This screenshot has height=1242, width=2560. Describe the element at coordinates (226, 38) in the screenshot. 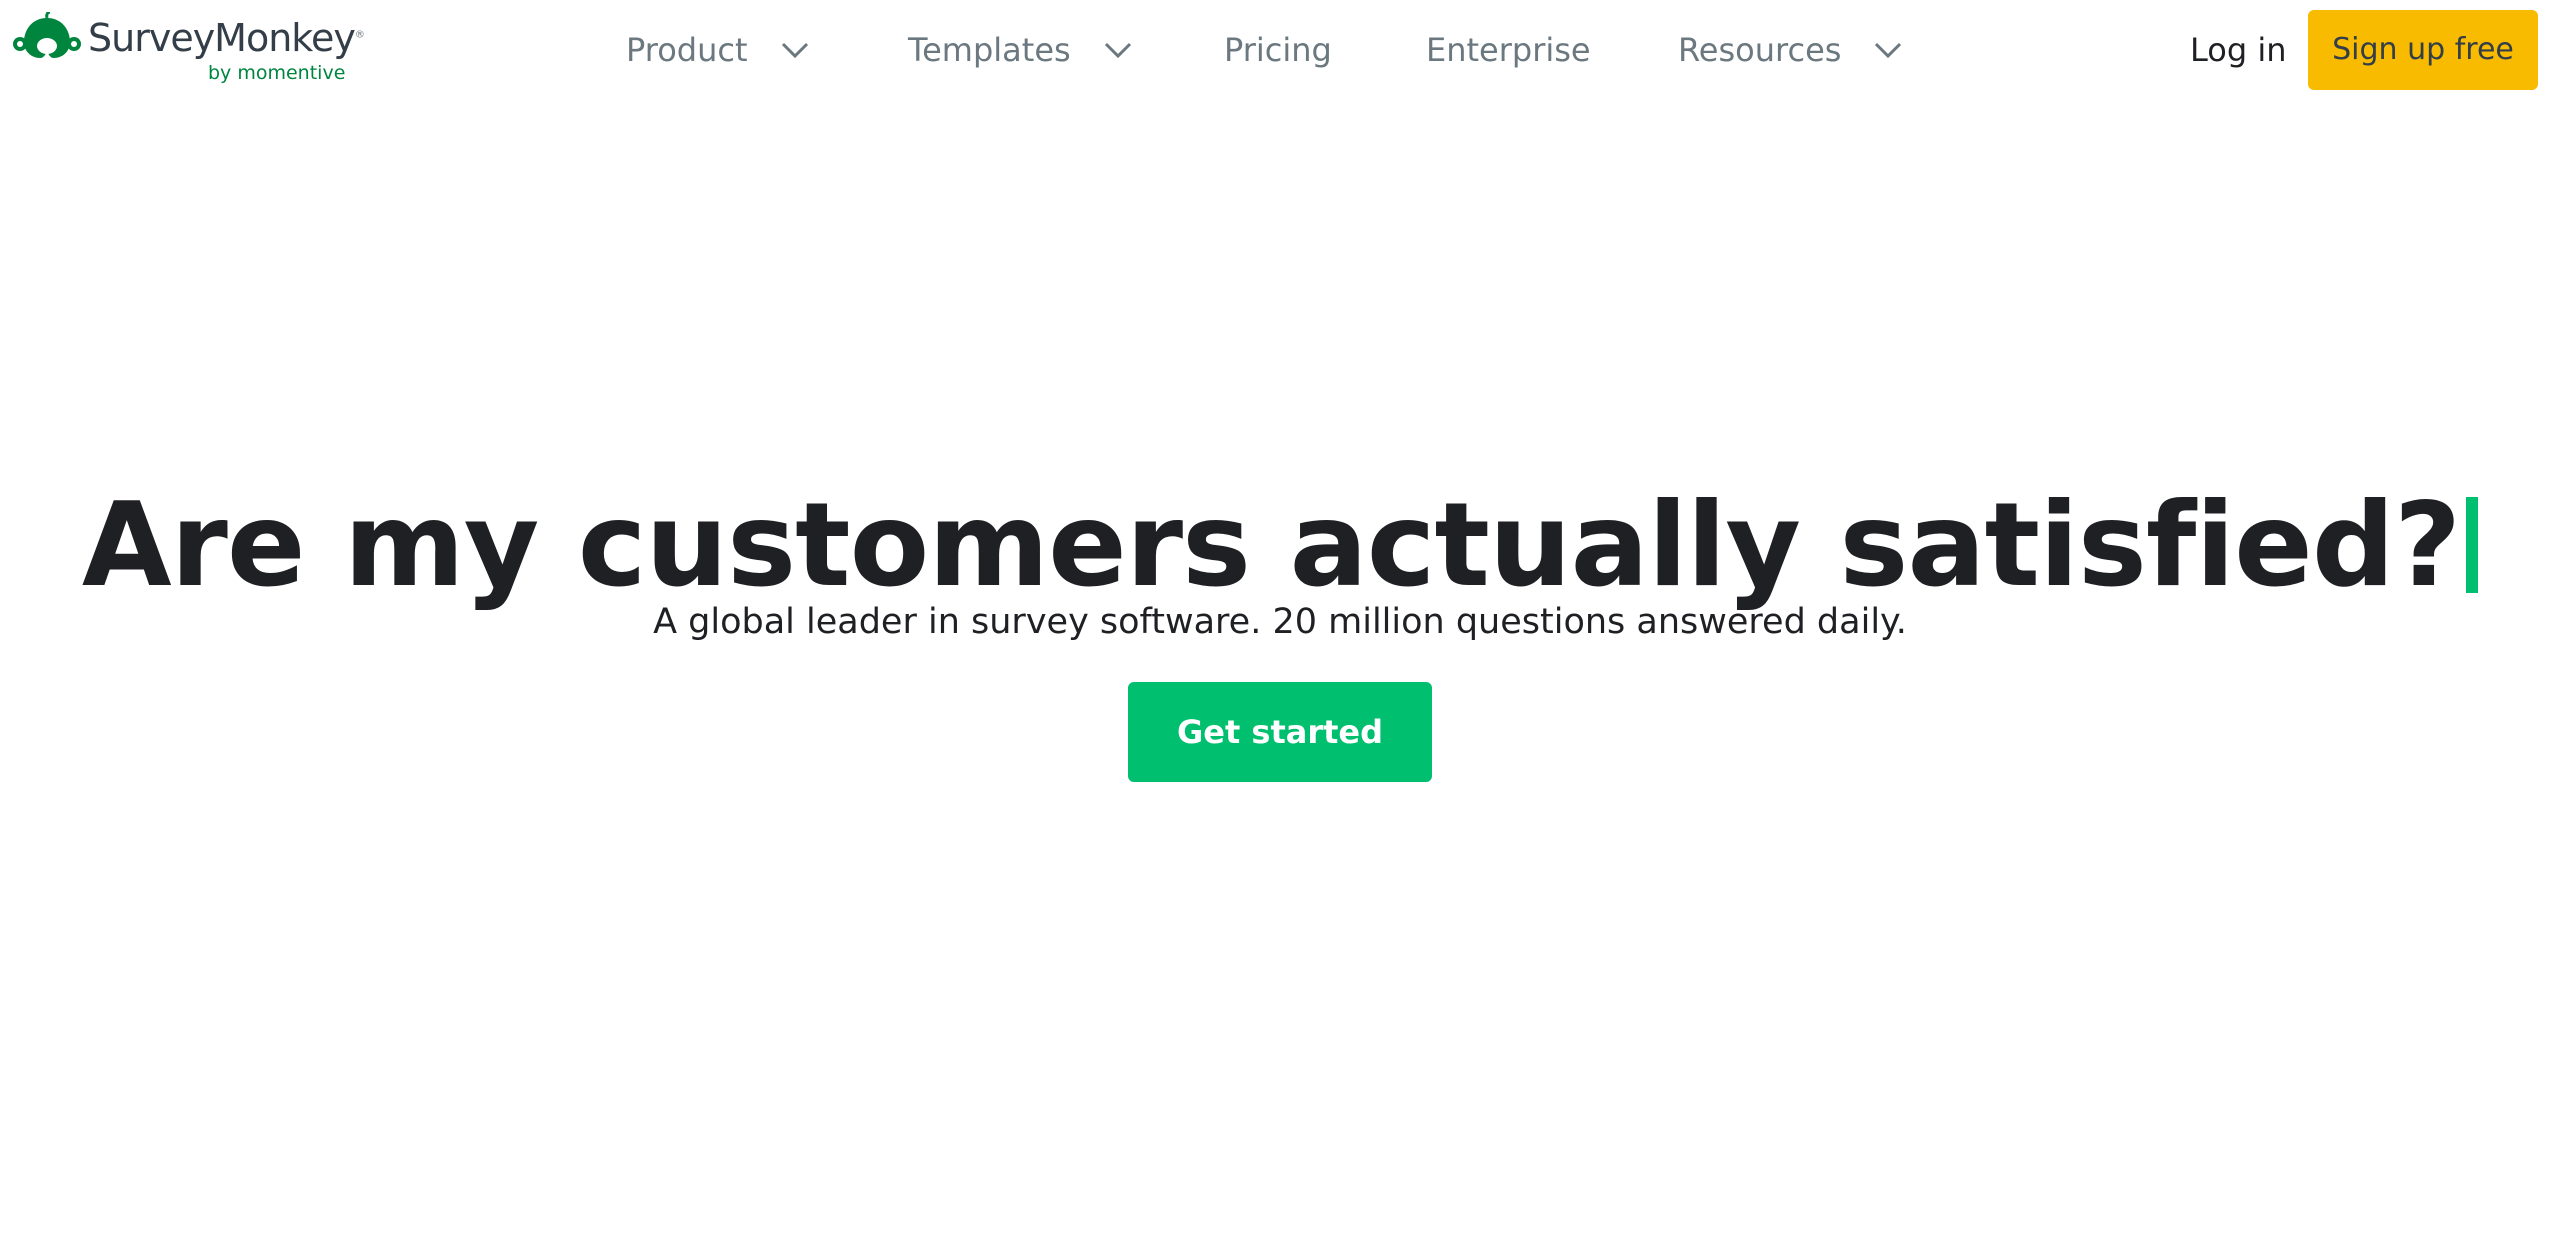

I see `logo-wordmark: SurveyMonkey®` at that location.